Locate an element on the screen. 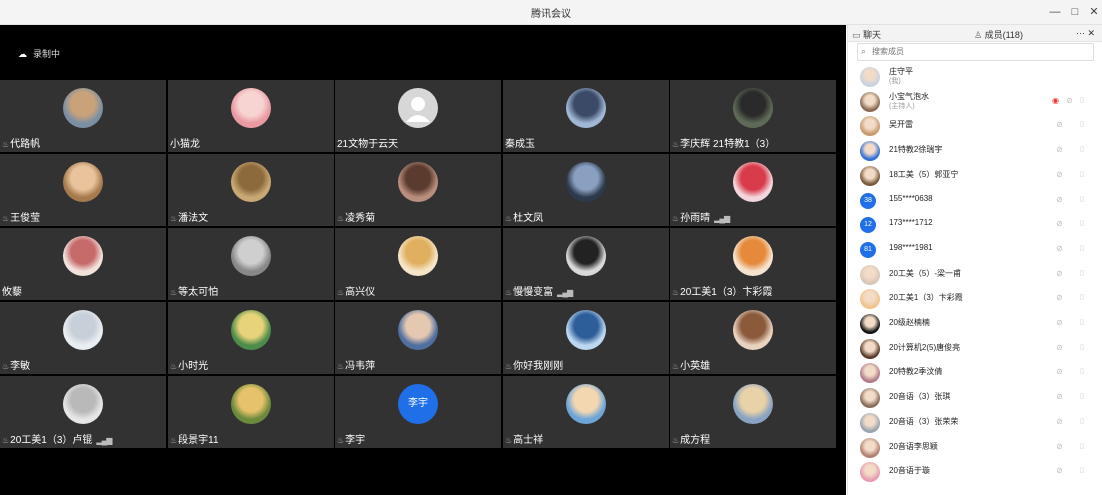  participant-name: 潘法文 is located at coordinates (193, 218).